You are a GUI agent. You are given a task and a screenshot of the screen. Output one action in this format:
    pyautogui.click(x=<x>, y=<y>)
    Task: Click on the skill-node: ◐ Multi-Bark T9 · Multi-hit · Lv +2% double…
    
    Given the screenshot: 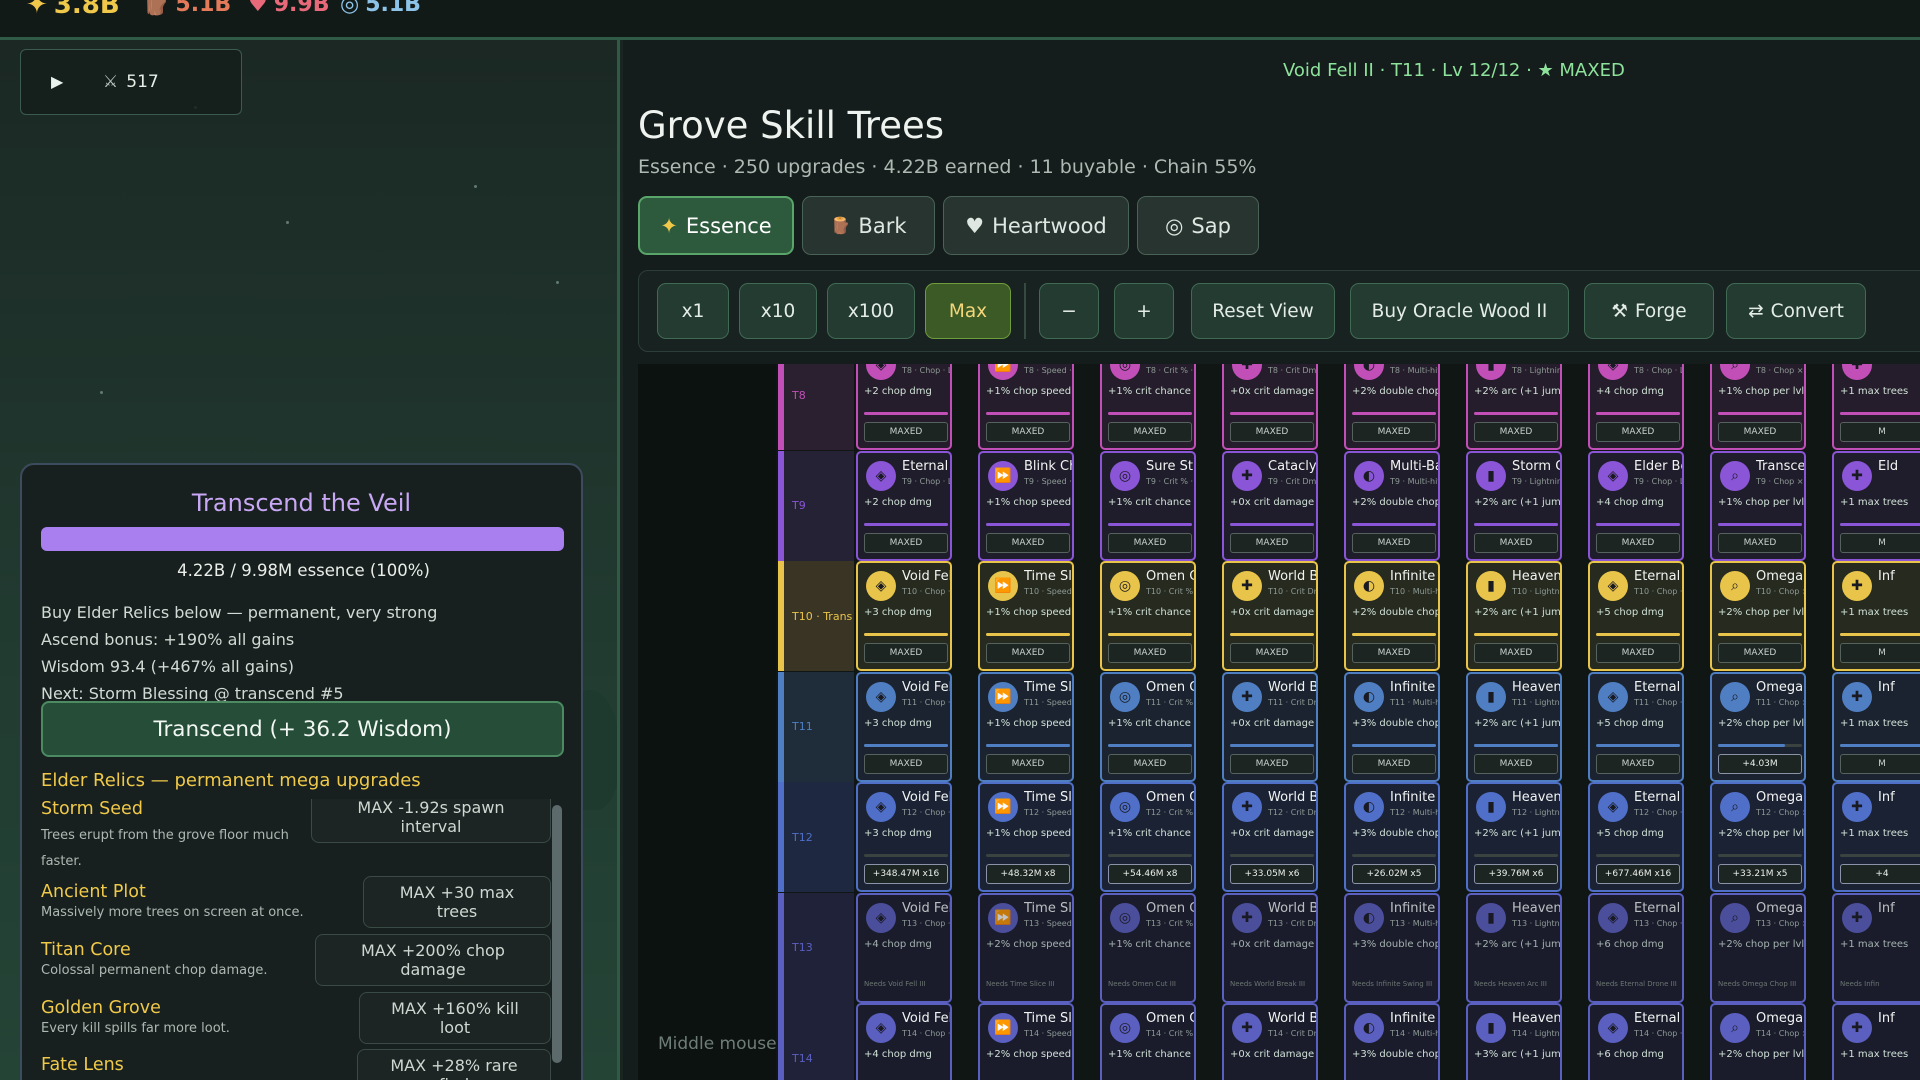 What is the action you would take?
    pyautogui.click(x=1392, y=505)
    